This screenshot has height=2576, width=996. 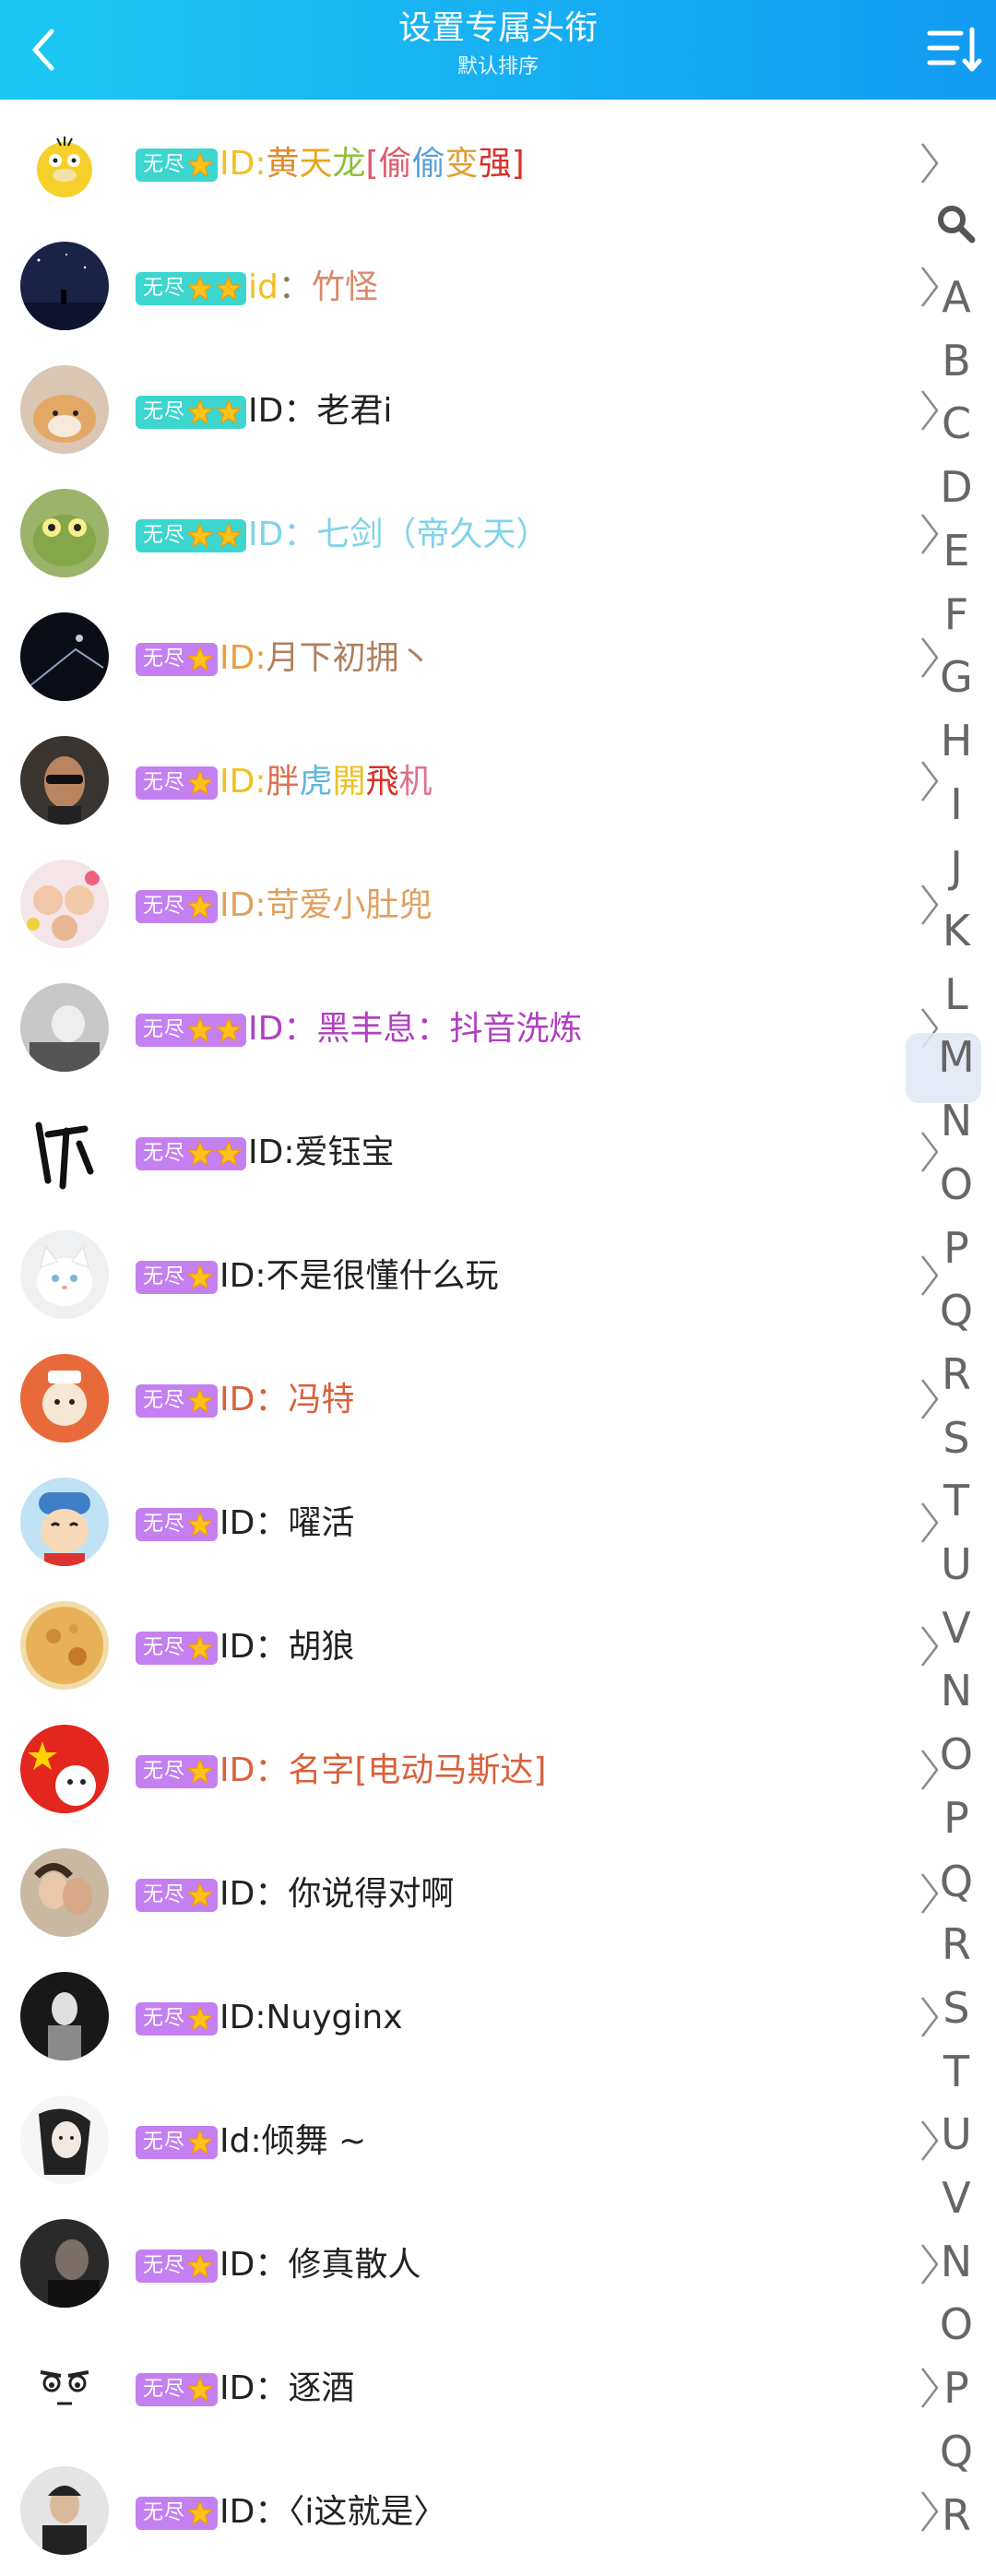 I want to click on list-item: 无尽 ID：七剑（帝久天）, so click(x=498, y=532).